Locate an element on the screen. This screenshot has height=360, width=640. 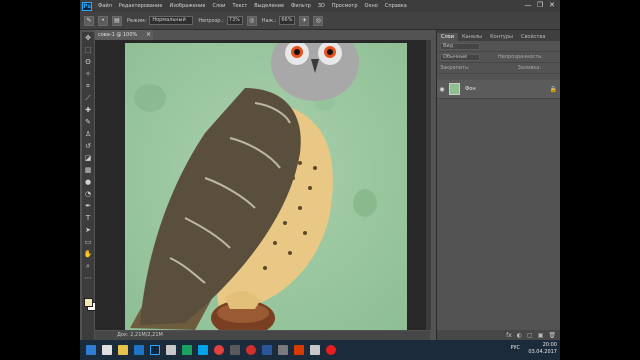
close-document-icon: × is located at coordinates (148, 35).